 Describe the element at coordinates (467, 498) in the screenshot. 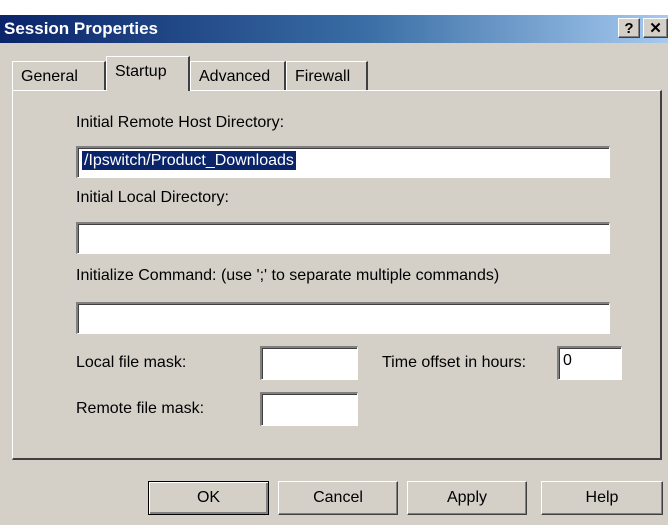

I see `apply-button: Apply` at that location.